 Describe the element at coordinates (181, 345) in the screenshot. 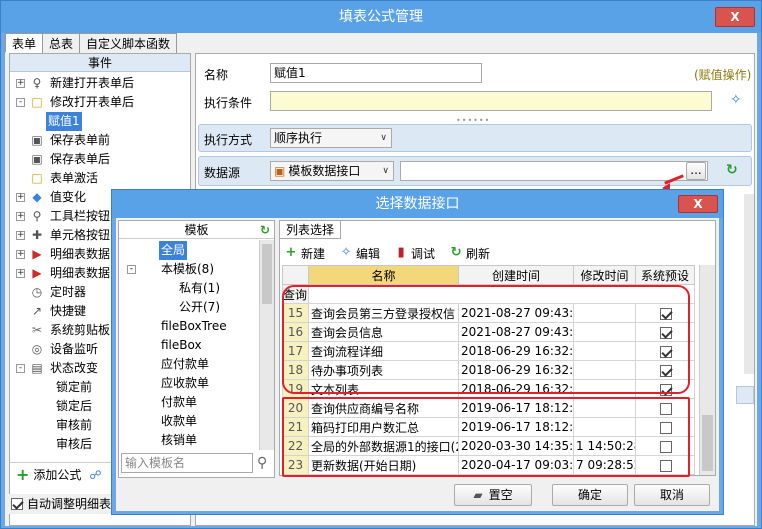

I see `template-item-label: fileBox` at that location.